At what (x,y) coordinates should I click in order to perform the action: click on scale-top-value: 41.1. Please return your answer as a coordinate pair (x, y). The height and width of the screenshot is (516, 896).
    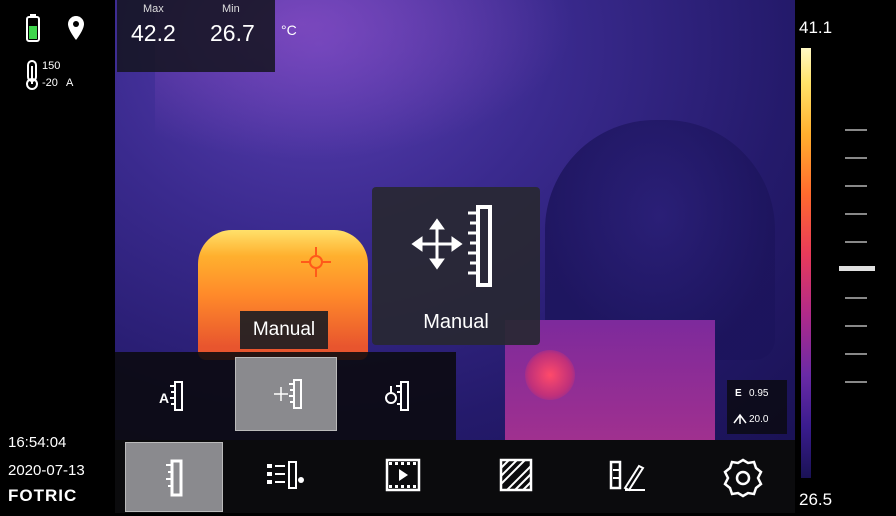
    Looking at the image, I should click on (816, 27).